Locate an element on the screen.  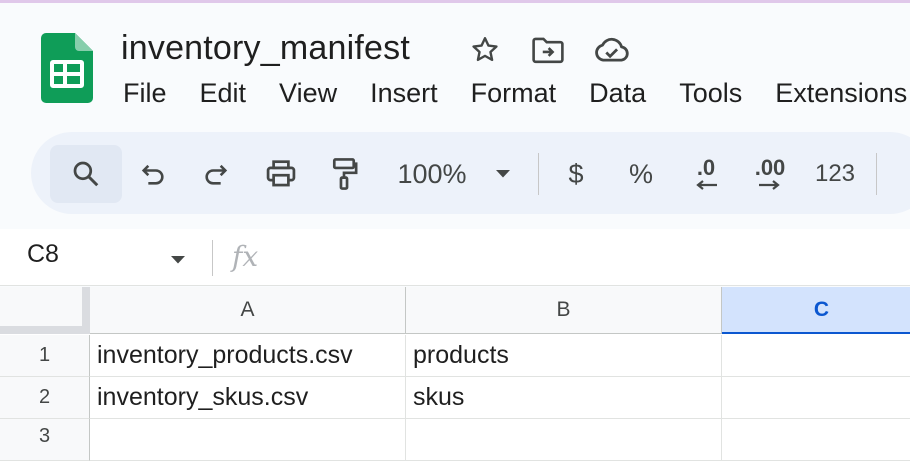
currency-format-button: $ is located at coordinates (576, 174).